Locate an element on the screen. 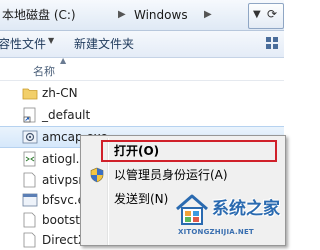 This screenshot has height=250, width=320. breadcrumb-folder: Windows is located at coordinates (161, 15).